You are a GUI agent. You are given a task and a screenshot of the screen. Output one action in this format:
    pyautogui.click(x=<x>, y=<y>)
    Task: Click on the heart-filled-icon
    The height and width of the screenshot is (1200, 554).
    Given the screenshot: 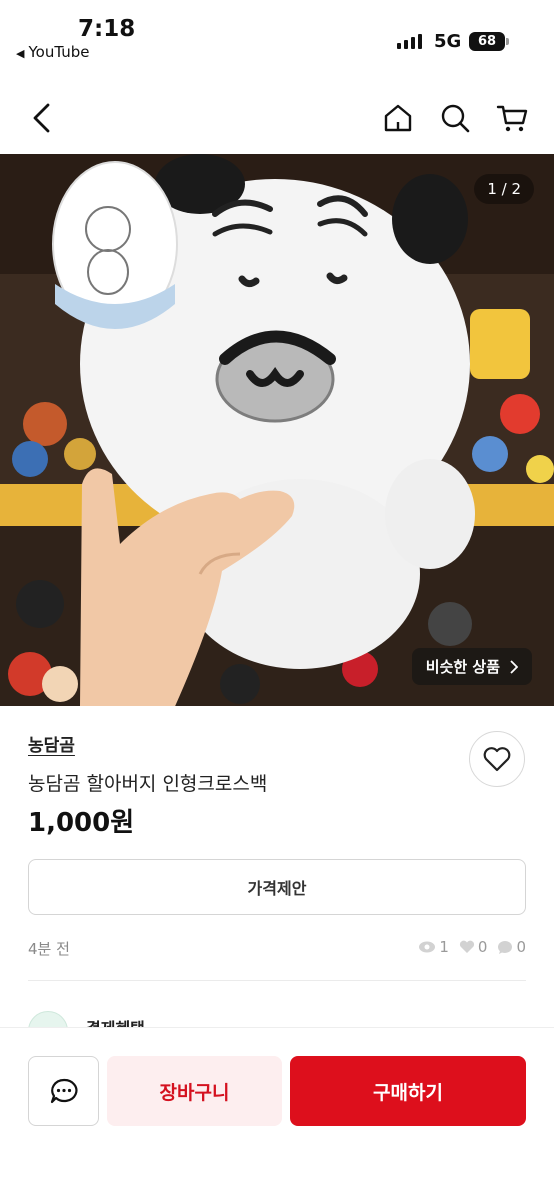 What is the action you would take?
    pyautogui.click(x=466, y=946)
    